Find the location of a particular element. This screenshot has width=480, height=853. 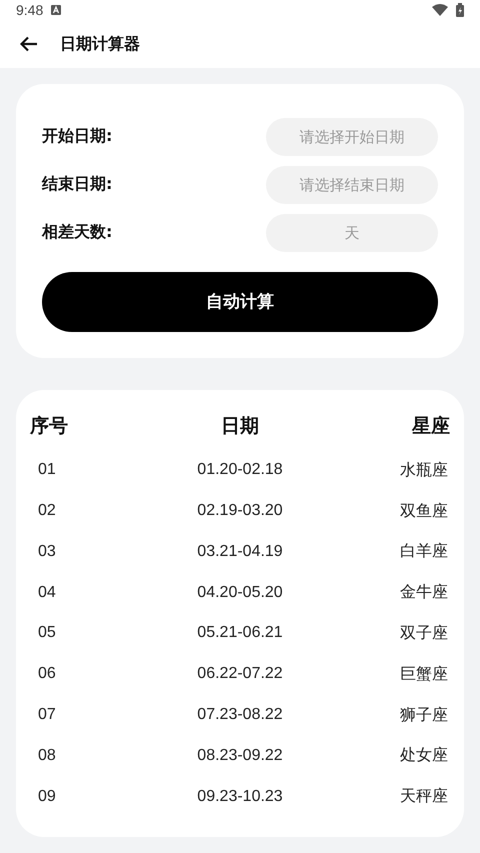

table-cell-text: 09.23-10.23 is located at coordinates (240, 797).